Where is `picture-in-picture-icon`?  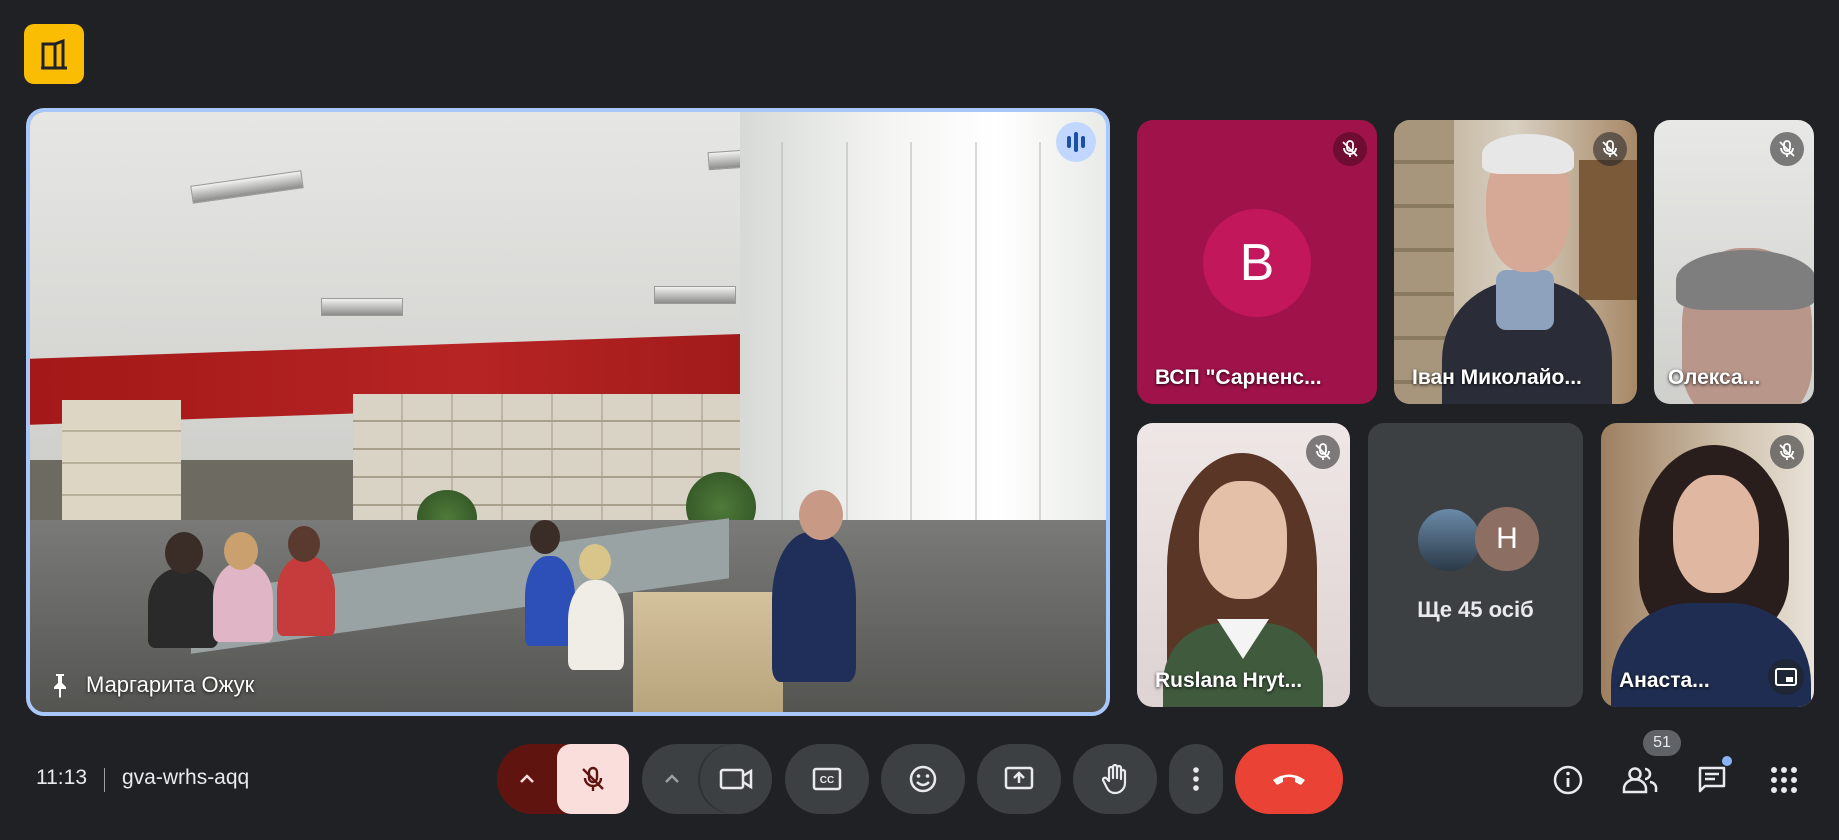
picture-in-picture-icon is located at coordinates (1786, 677).